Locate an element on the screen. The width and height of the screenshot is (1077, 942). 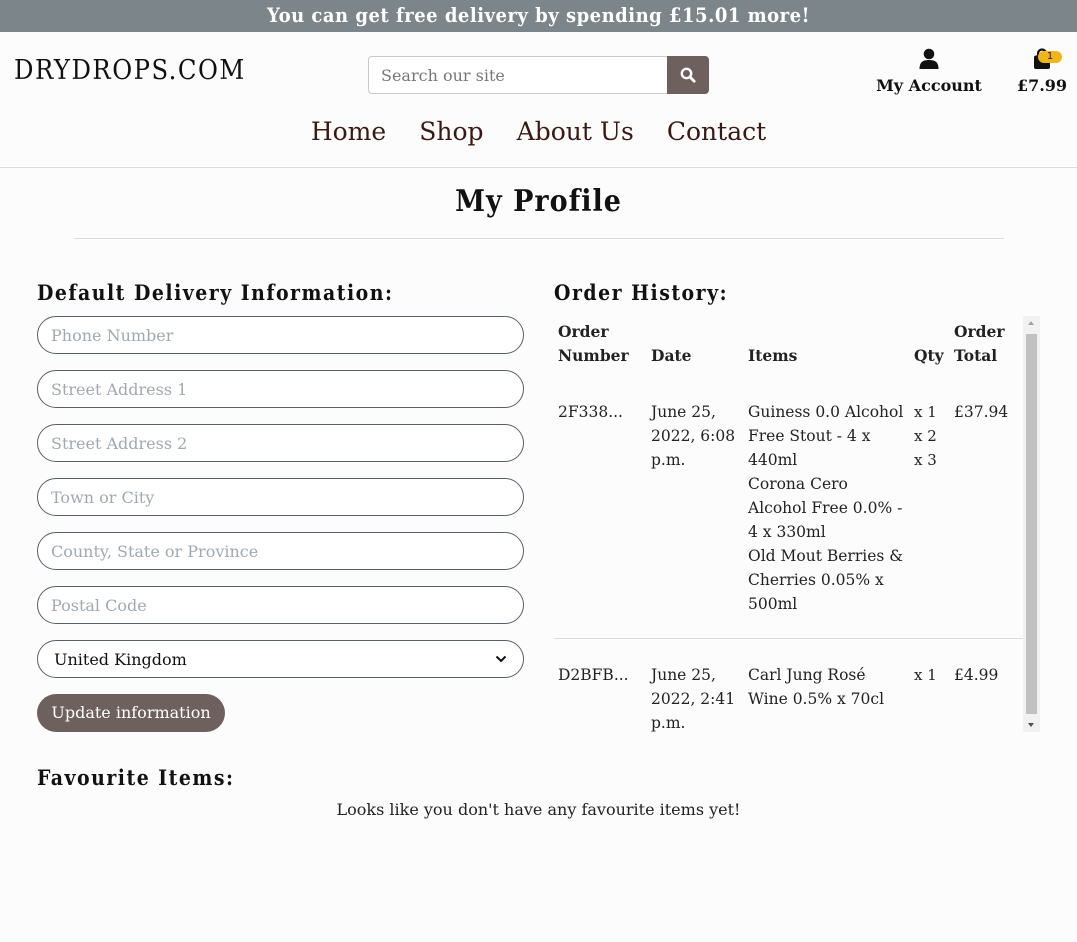
title-divider is located at coordinates (539, 238).